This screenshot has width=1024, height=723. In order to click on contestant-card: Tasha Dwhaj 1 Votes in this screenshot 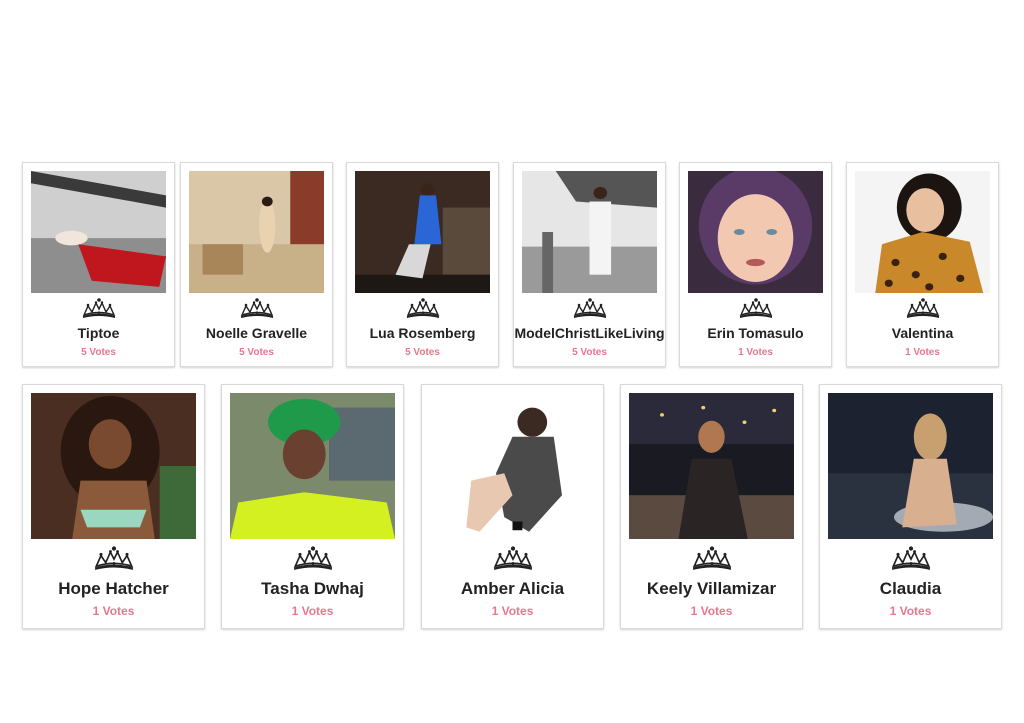, I will do `click(312, 506)`.